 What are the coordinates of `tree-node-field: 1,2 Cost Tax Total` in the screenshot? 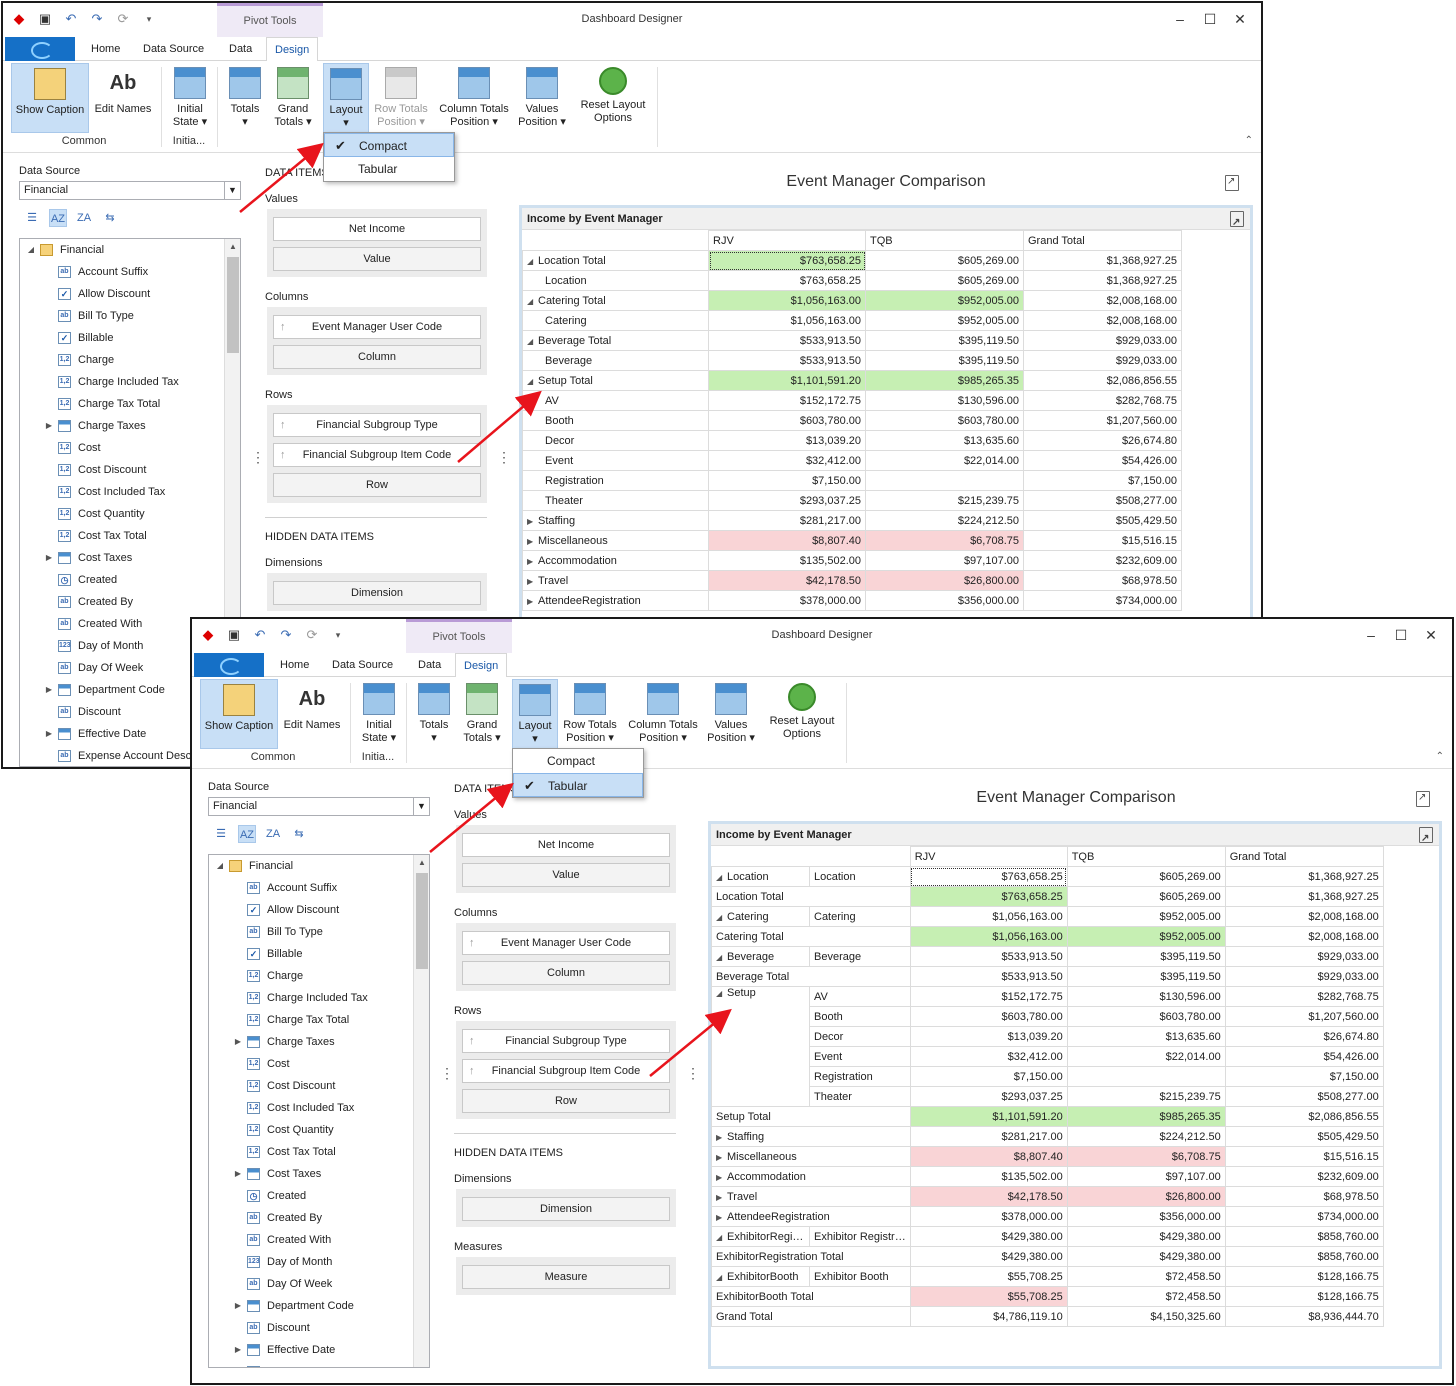 It's located at (319, 1152).